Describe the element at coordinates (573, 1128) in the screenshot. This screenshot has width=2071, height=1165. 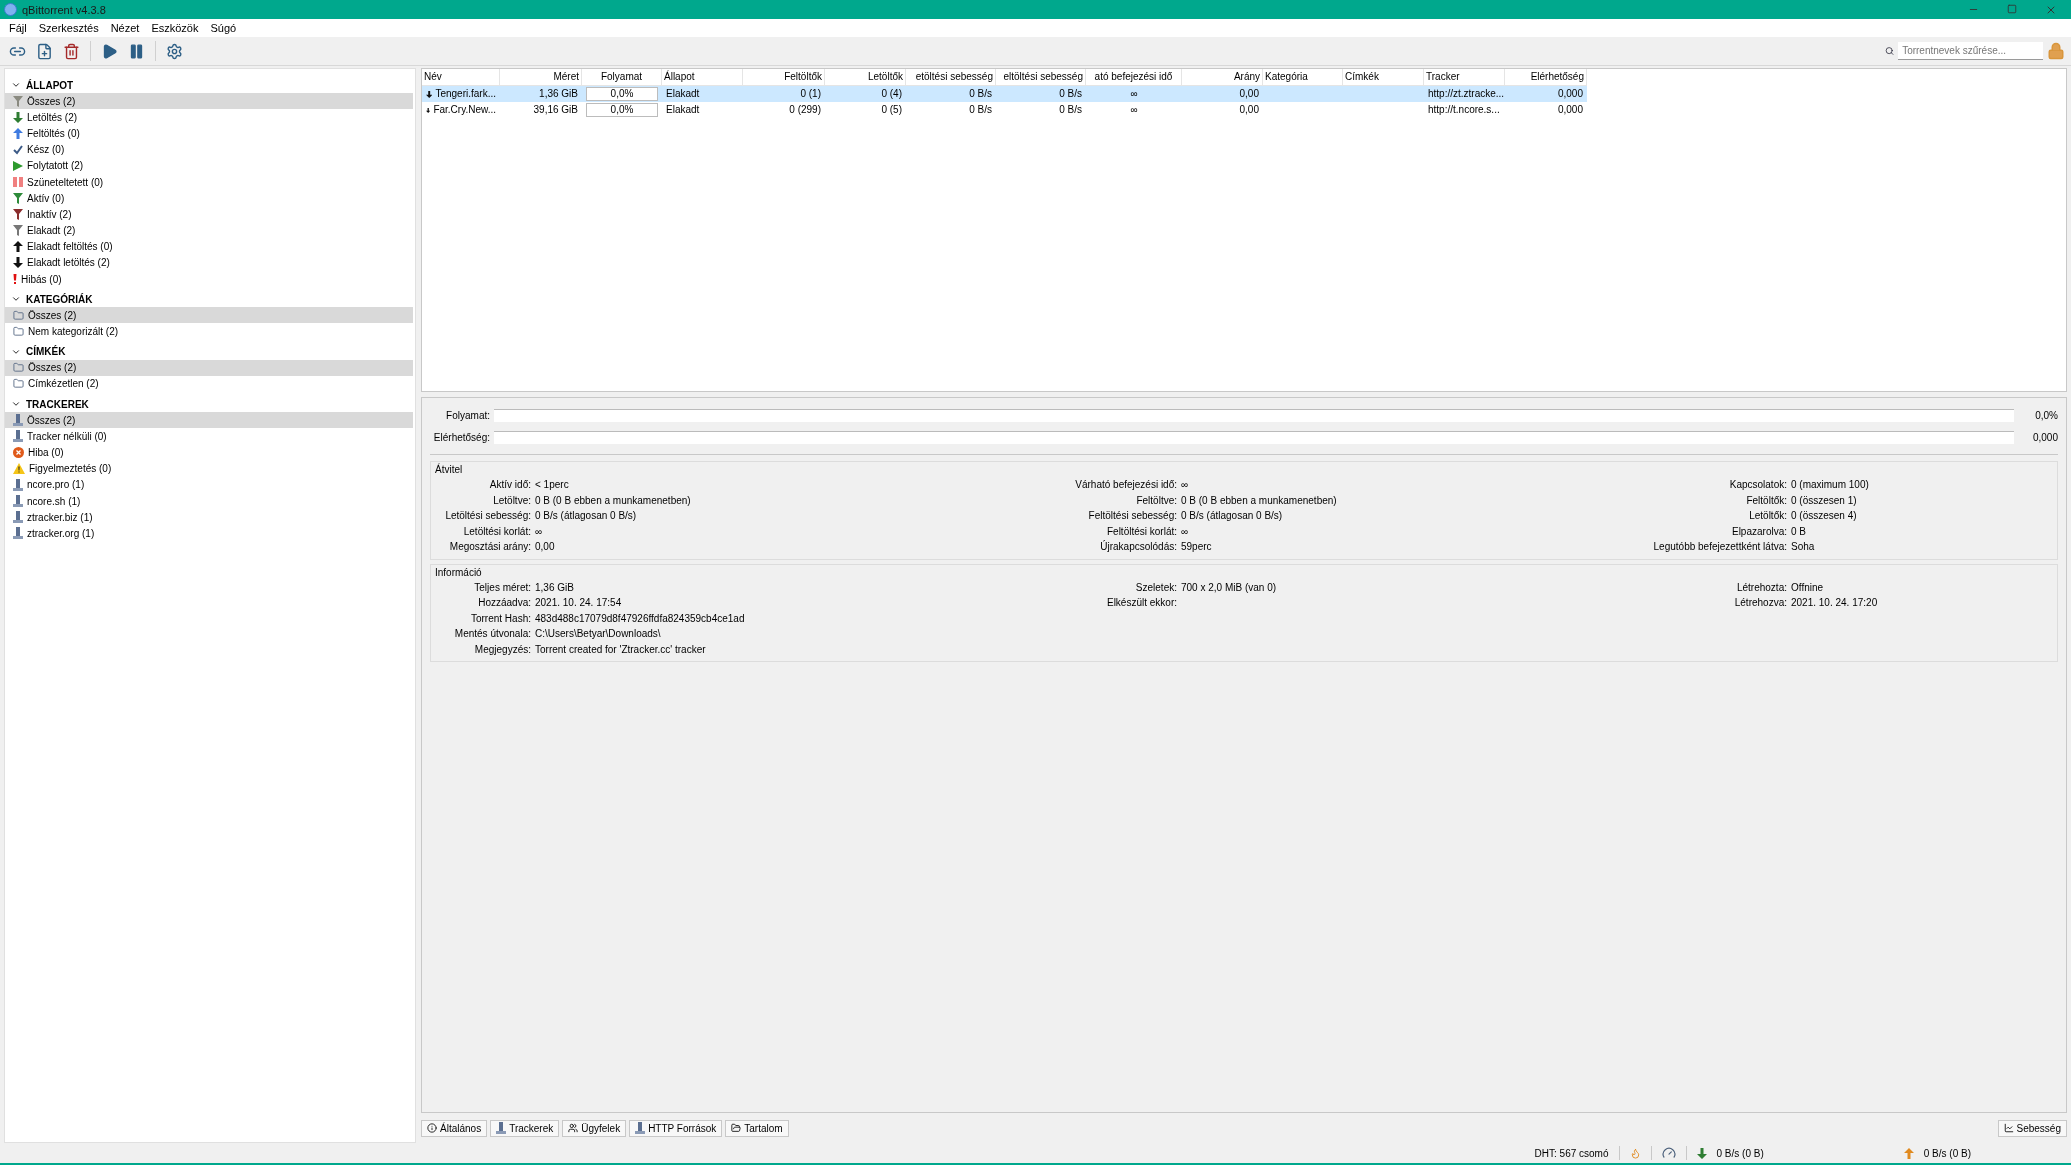
I see `users-icon` at that location.